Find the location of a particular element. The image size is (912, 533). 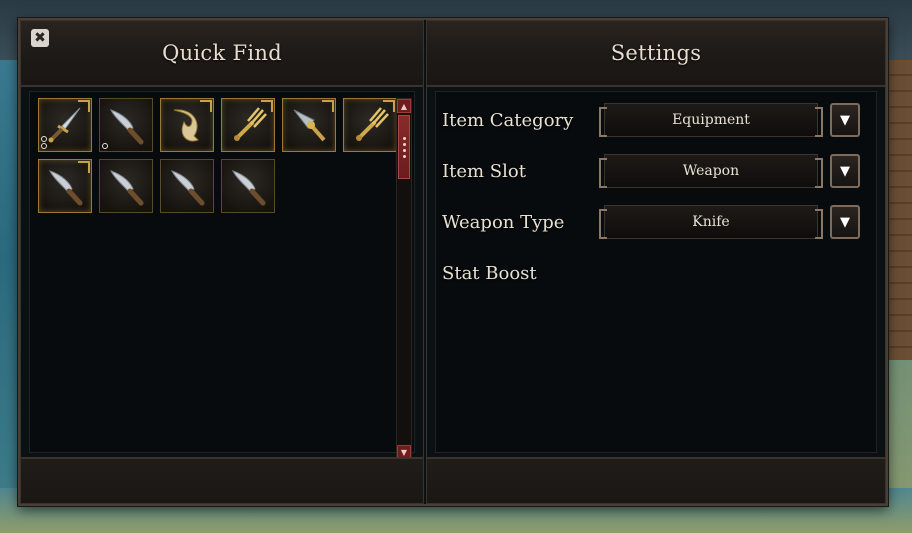

settings-title: Settings is located at coordinates (656, 53).